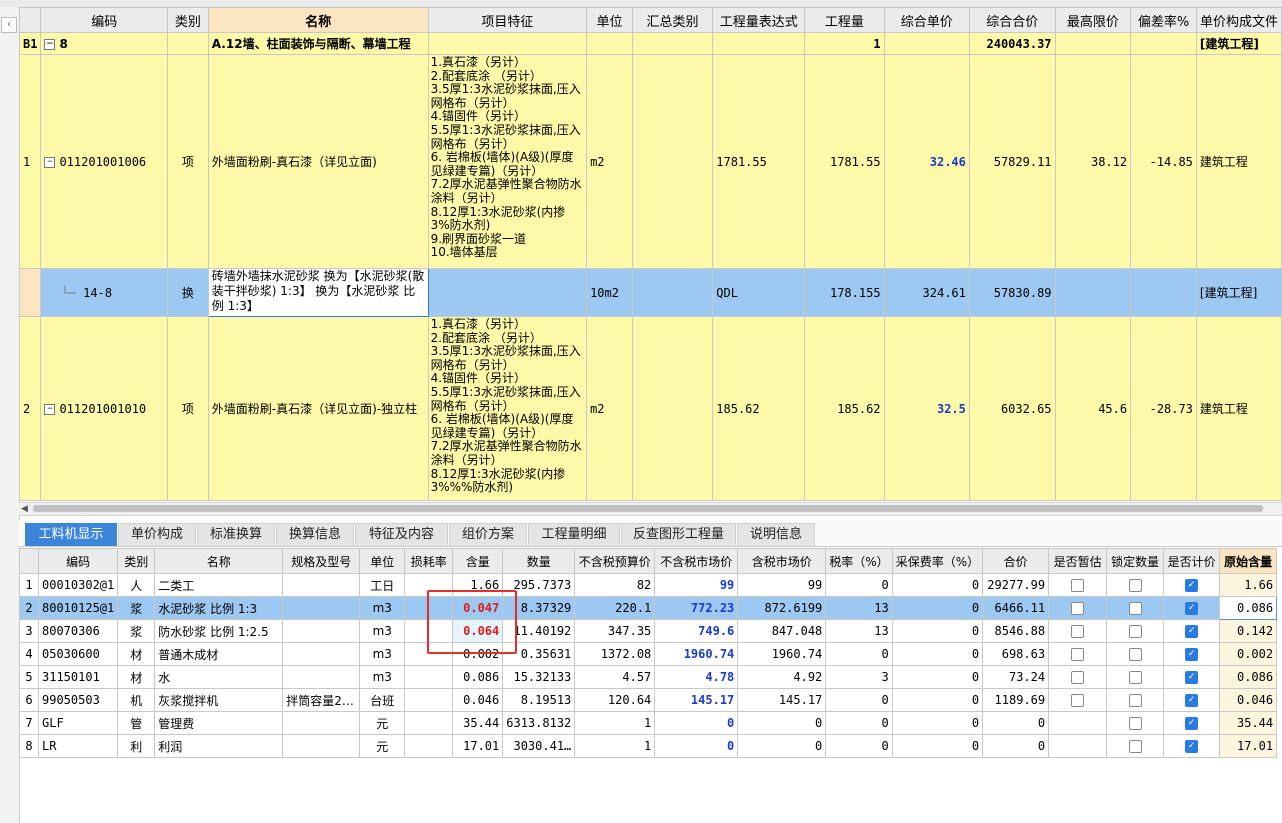  I want to click on scrollbar-thumb, so click(648, 508).